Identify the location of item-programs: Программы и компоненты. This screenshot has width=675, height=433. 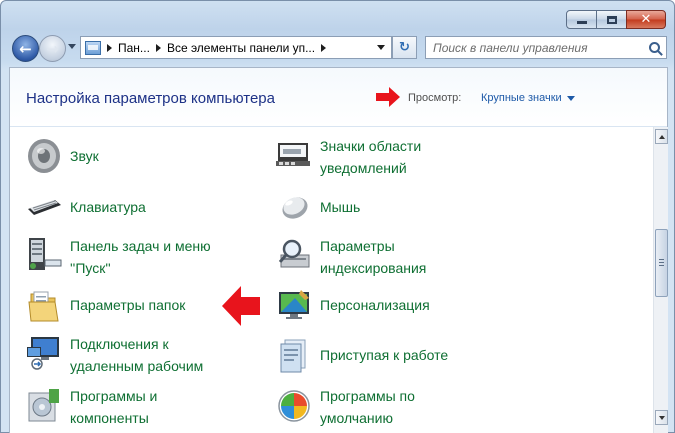
(91, 407).